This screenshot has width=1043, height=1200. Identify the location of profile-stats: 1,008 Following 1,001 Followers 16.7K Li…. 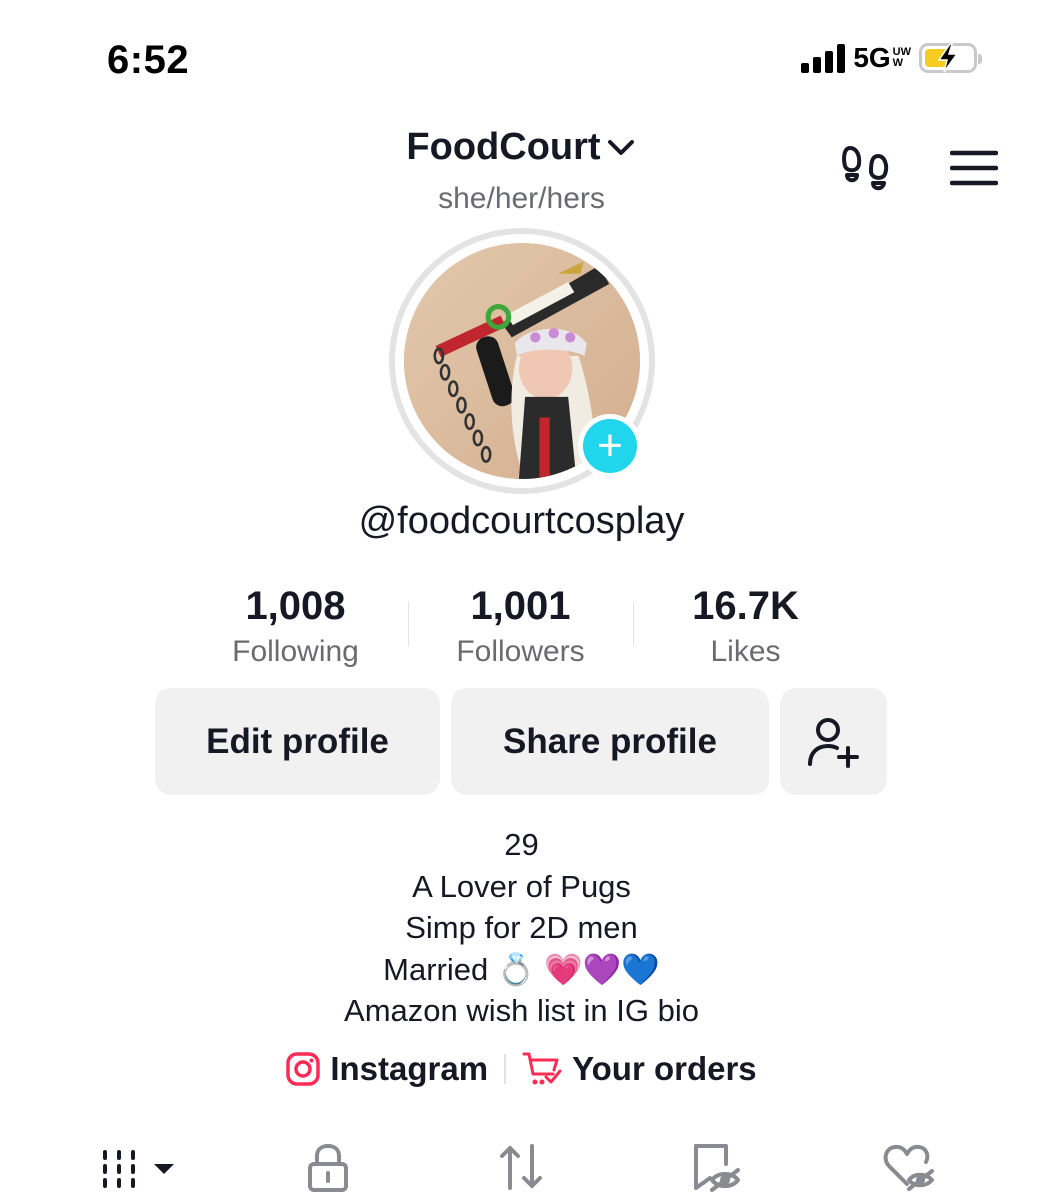
(521, 626).